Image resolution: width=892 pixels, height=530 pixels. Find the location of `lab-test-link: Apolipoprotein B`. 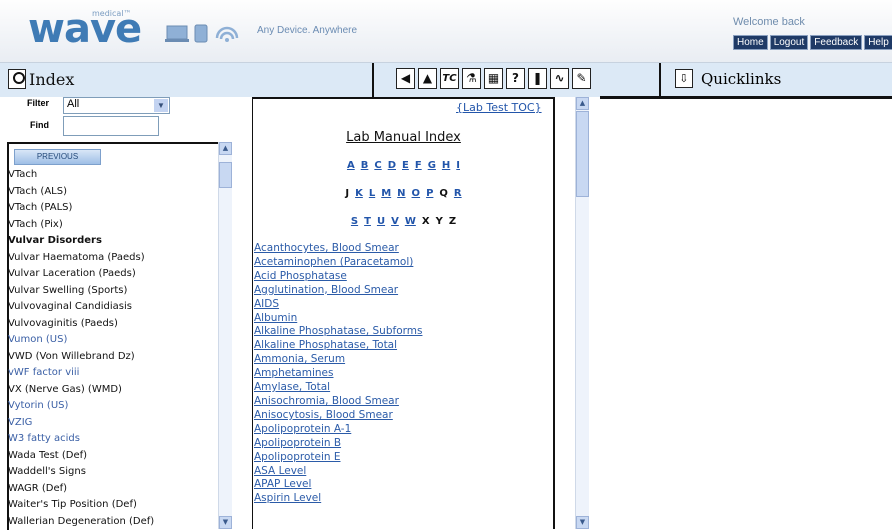

lab-test-link: Apolipoprotein B is located at coordinates (338, 444).